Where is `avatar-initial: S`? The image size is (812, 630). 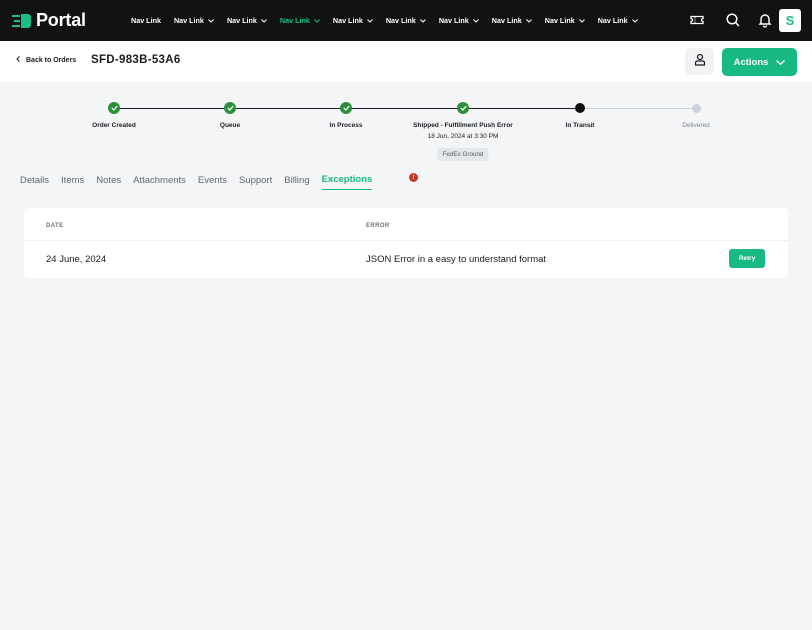
avatar-initial: S is located at coordinates (790, 20).